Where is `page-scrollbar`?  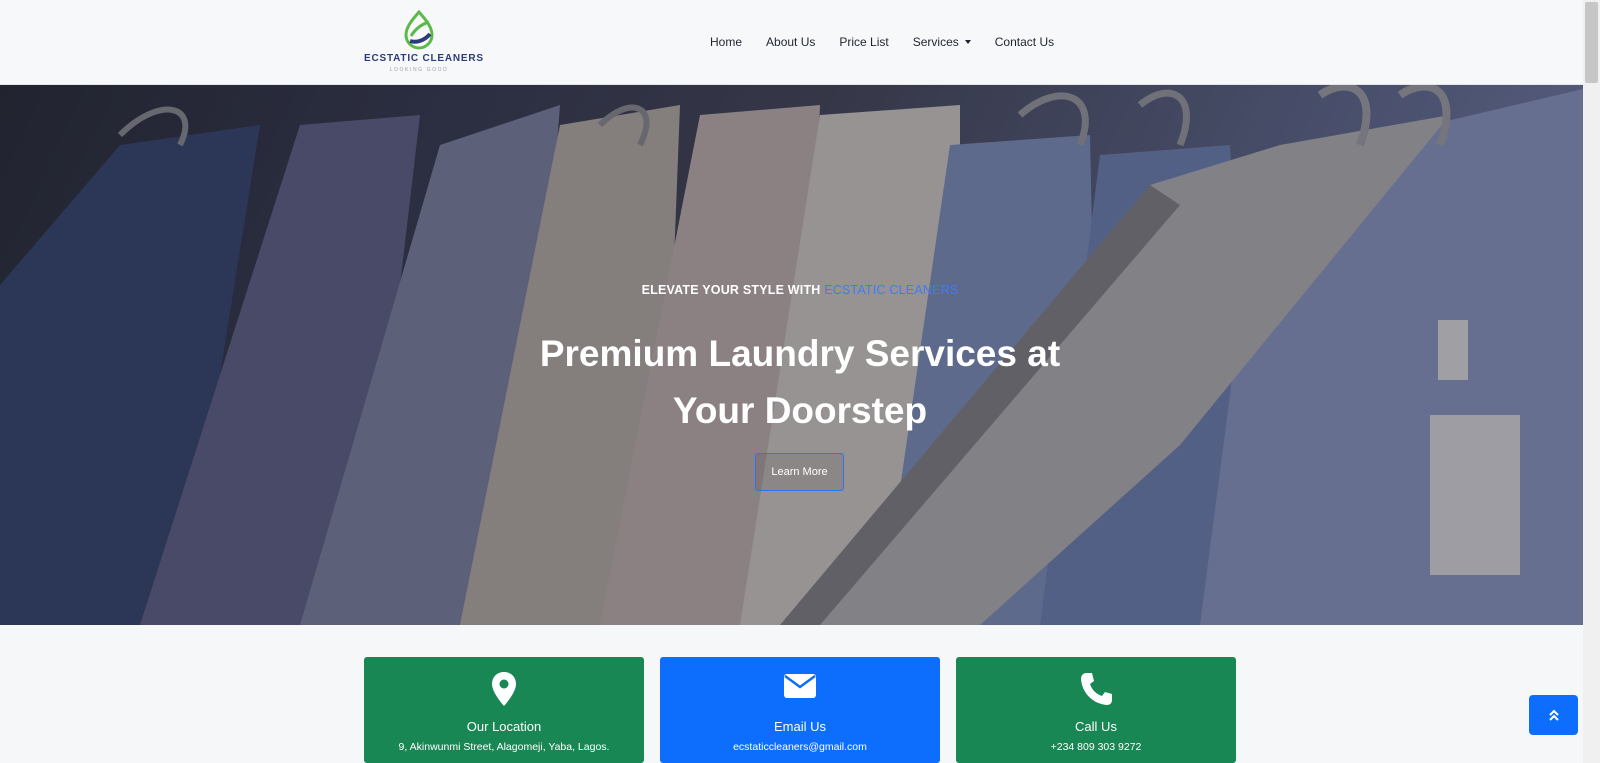 page-scrollbar is located at coordinates (1591, 381).